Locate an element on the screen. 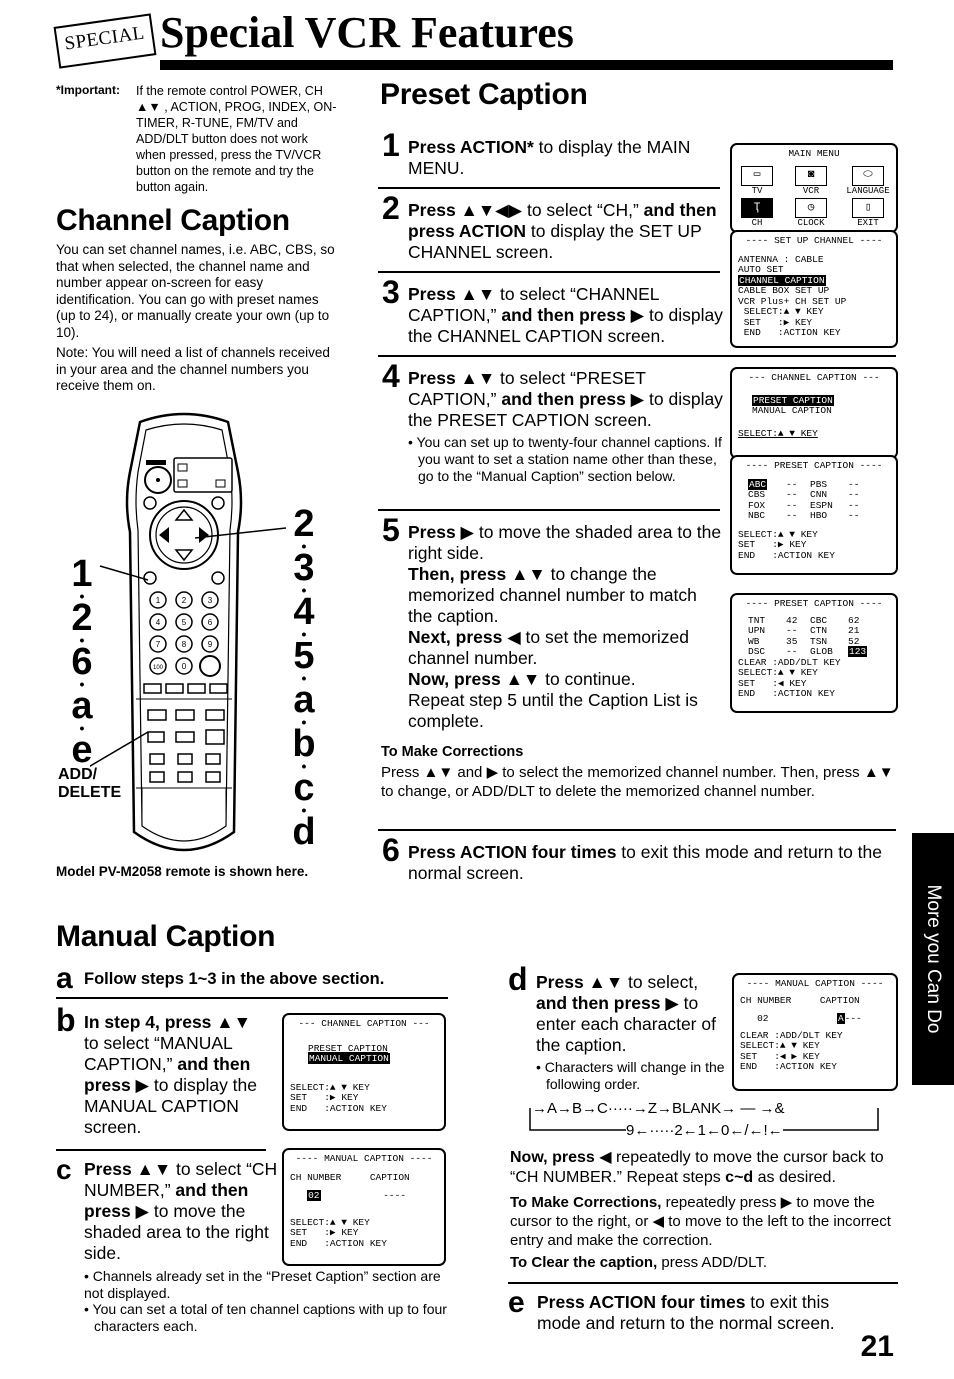  step-5-number: 5 is located at coordinates (391, 530).